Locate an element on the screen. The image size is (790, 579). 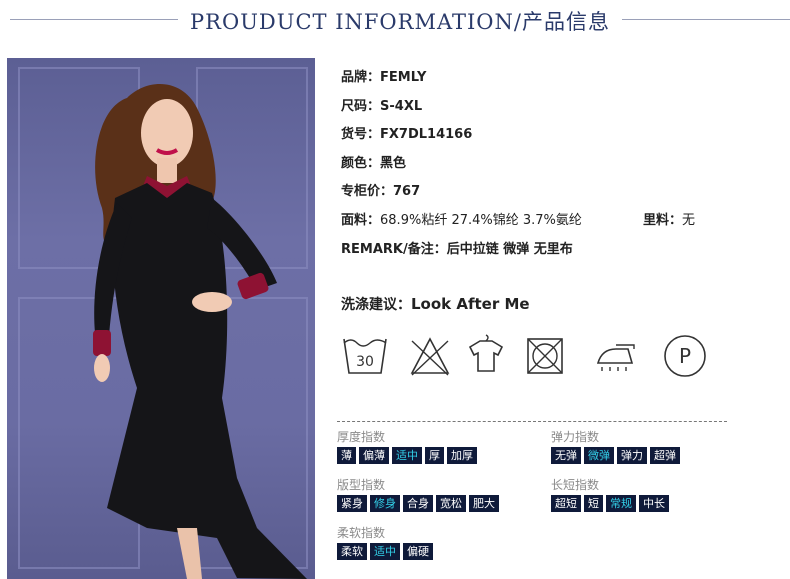
thickness-option: 厚 is located at coordinates (434, 455).